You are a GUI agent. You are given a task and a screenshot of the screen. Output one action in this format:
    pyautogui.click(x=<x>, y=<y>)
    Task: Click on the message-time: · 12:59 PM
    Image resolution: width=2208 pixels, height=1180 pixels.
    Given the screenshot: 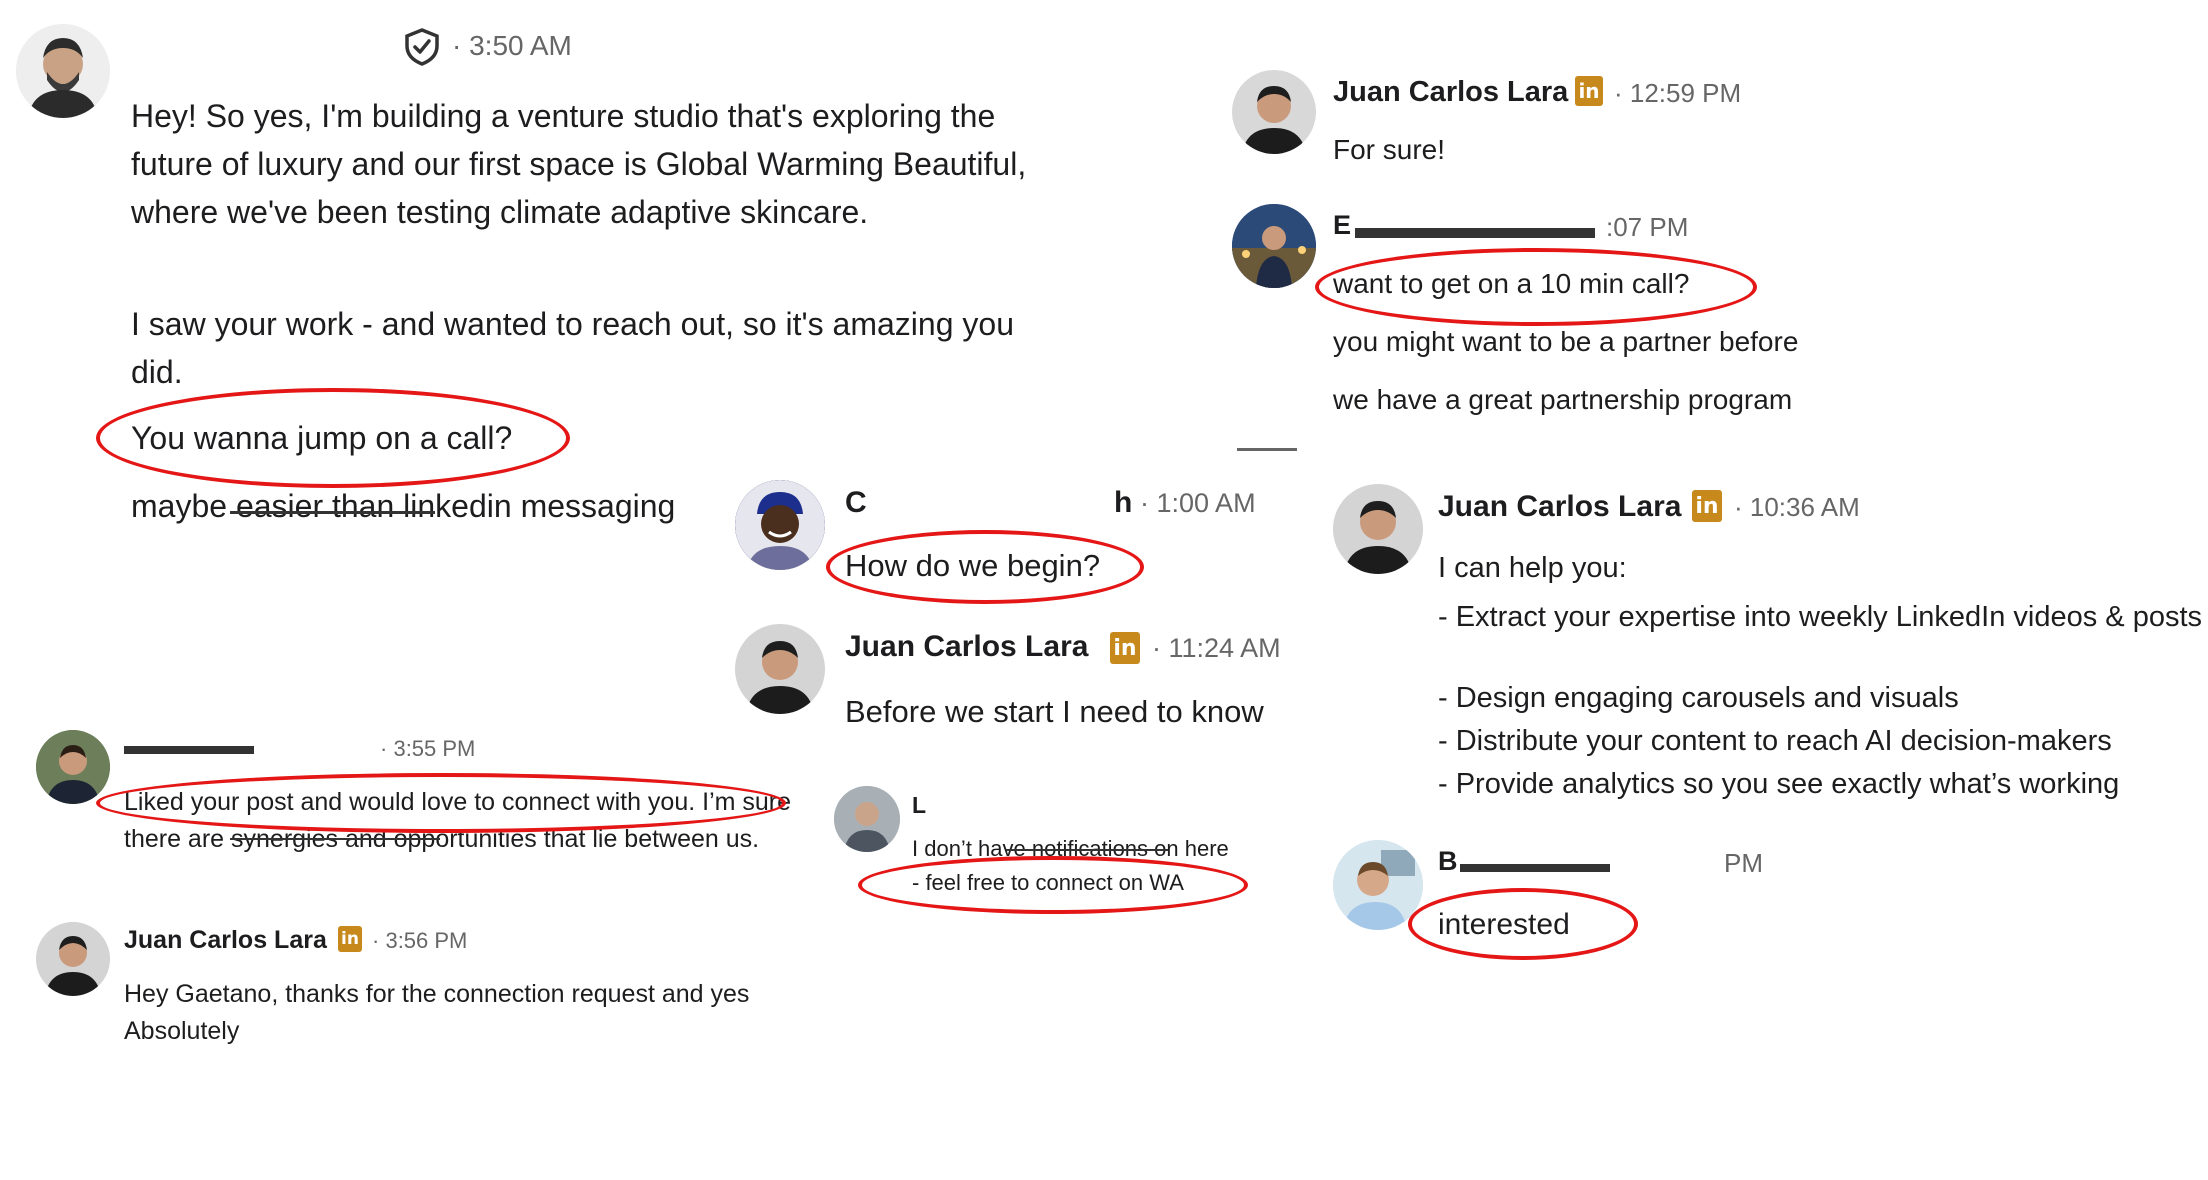 What is the action you would take?
    pyautogui.click(x=1678, y=93)
    